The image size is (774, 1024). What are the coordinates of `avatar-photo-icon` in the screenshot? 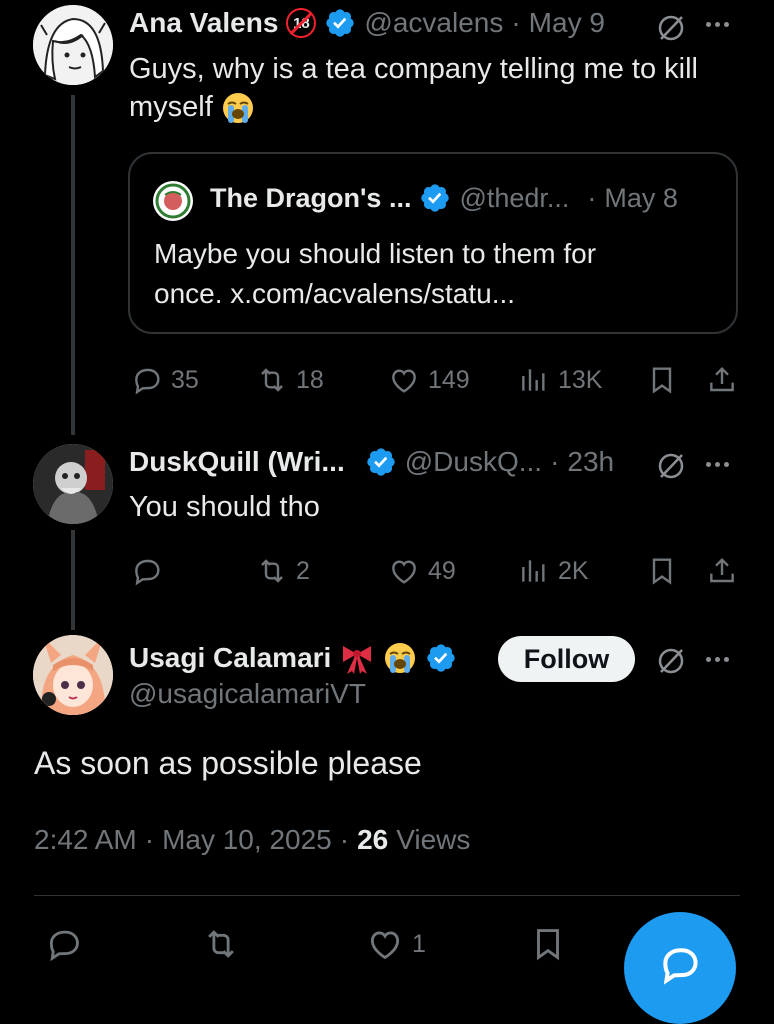 It's located at (73, 484).